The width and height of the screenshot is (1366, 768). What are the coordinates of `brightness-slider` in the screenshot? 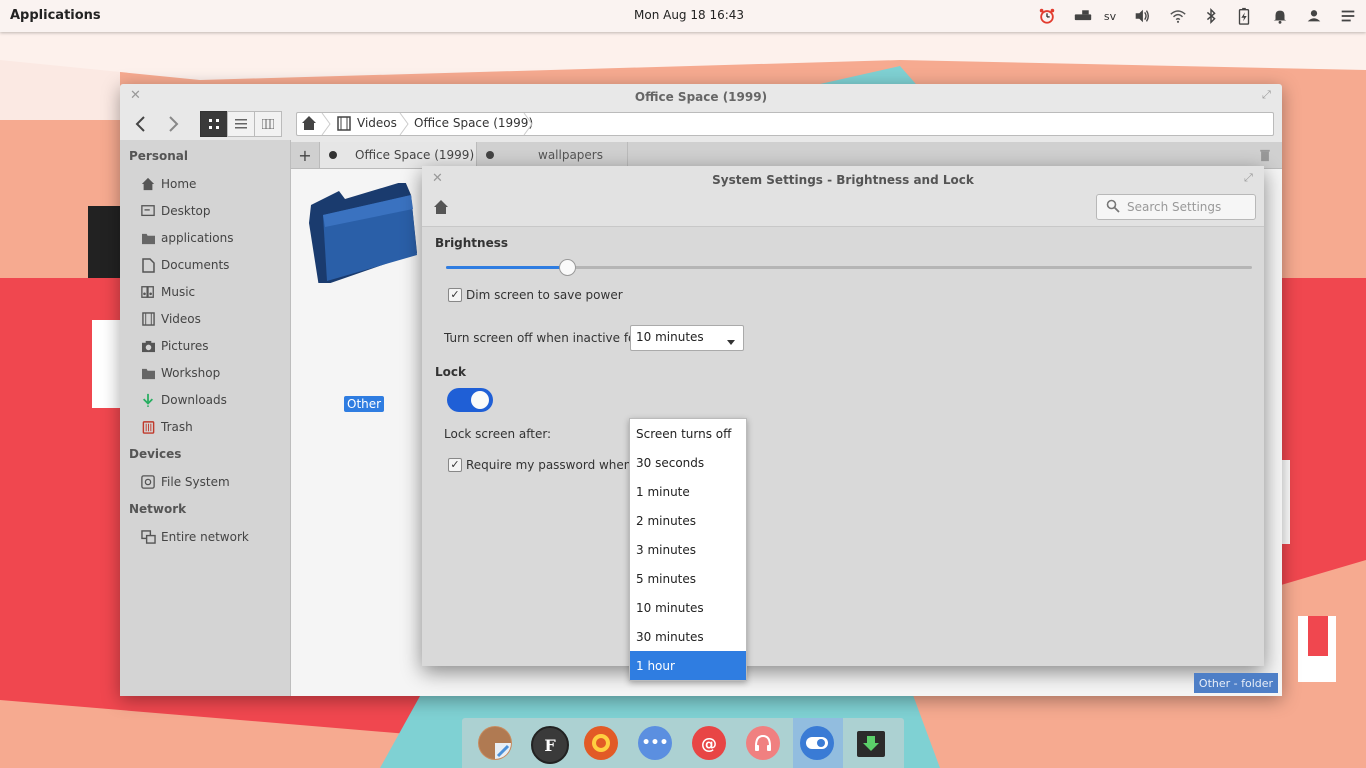 It's located at (849, 267).